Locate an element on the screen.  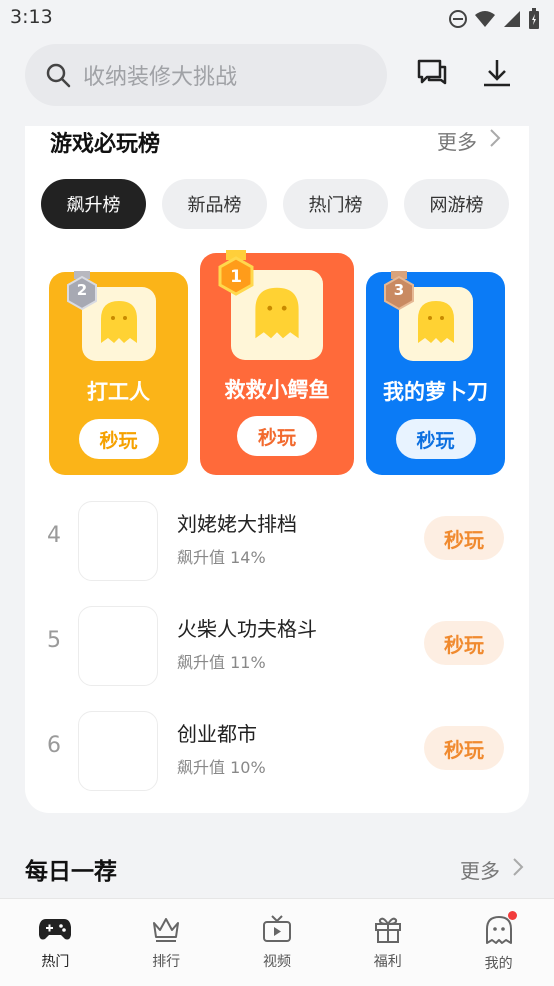
nav-label: 排行 is located at coordinates (166, 962).